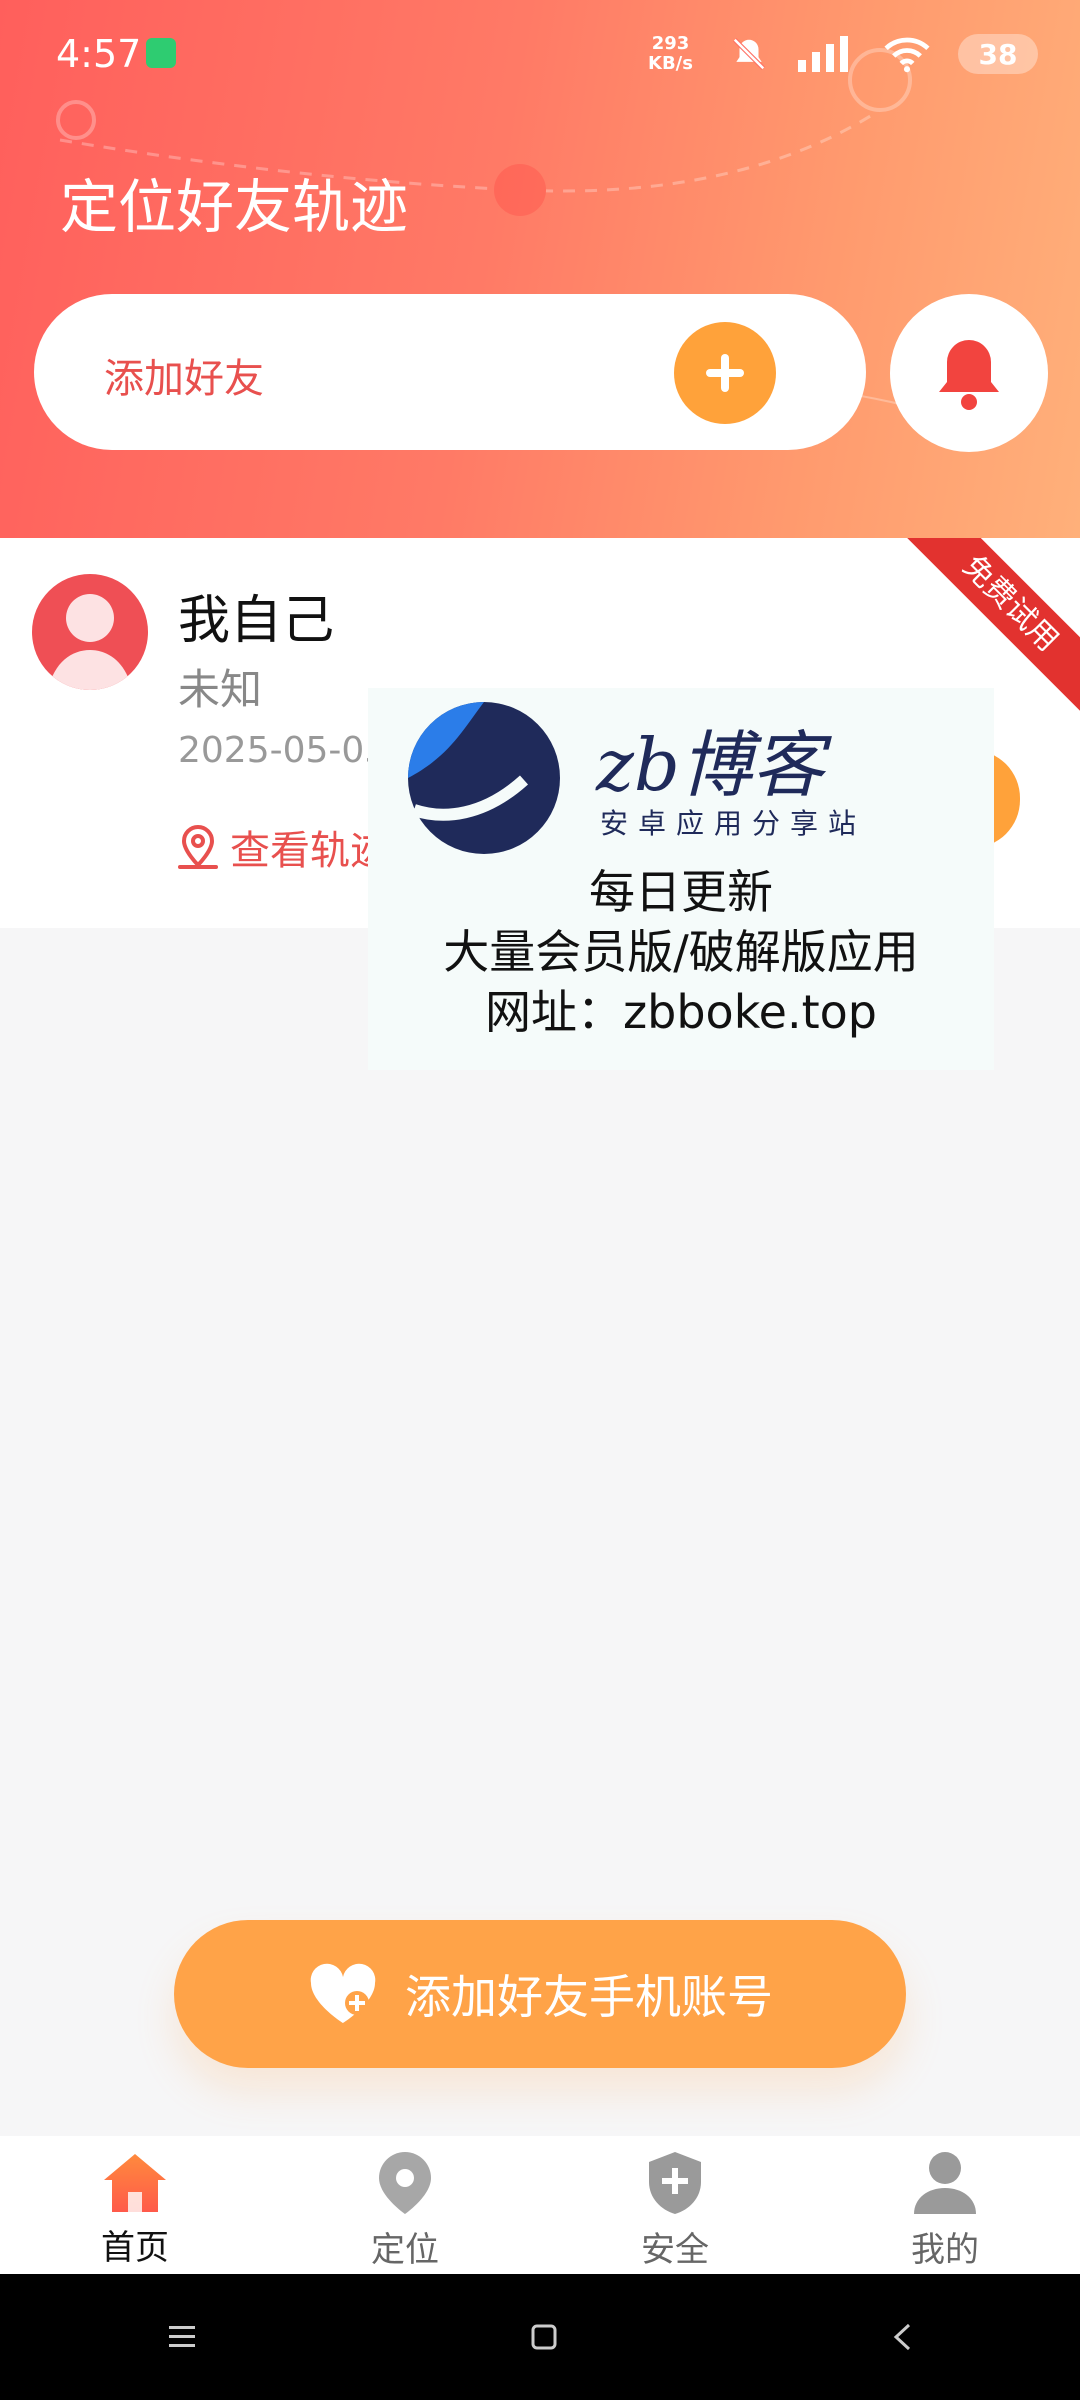  Describe the element at coordinates (945, 2250) in the screenshot. I see `nav-label-profile: 我的` at that location.